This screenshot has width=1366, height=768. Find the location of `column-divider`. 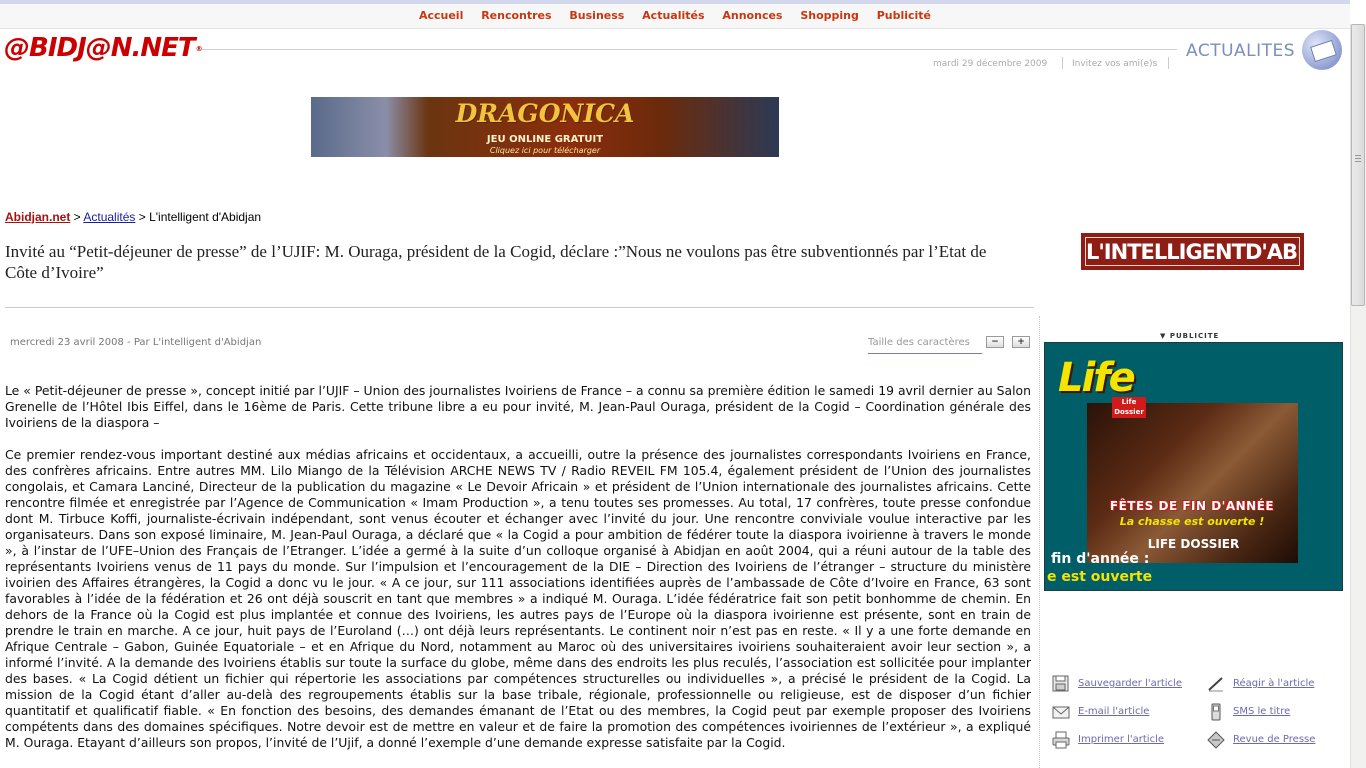

column-divider is located at coordinates (1039, 542).